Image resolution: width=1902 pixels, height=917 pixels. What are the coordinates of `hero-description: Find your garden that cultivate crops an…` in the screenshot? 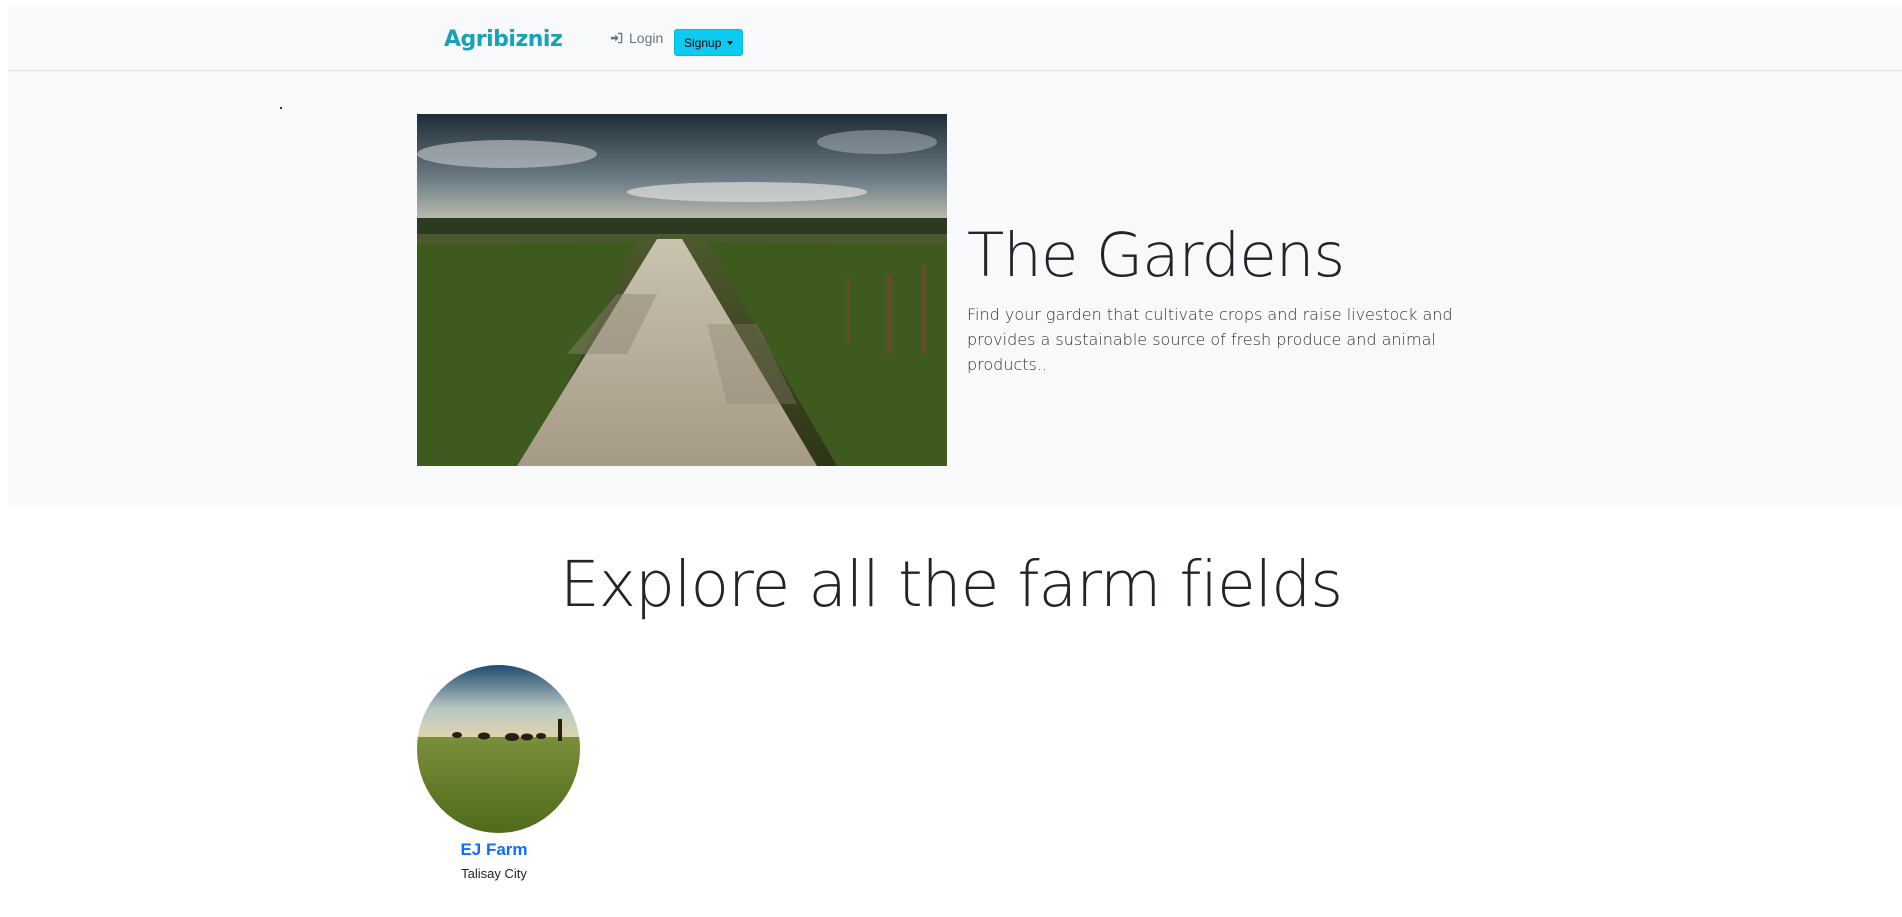 It's located at (1210, 339).